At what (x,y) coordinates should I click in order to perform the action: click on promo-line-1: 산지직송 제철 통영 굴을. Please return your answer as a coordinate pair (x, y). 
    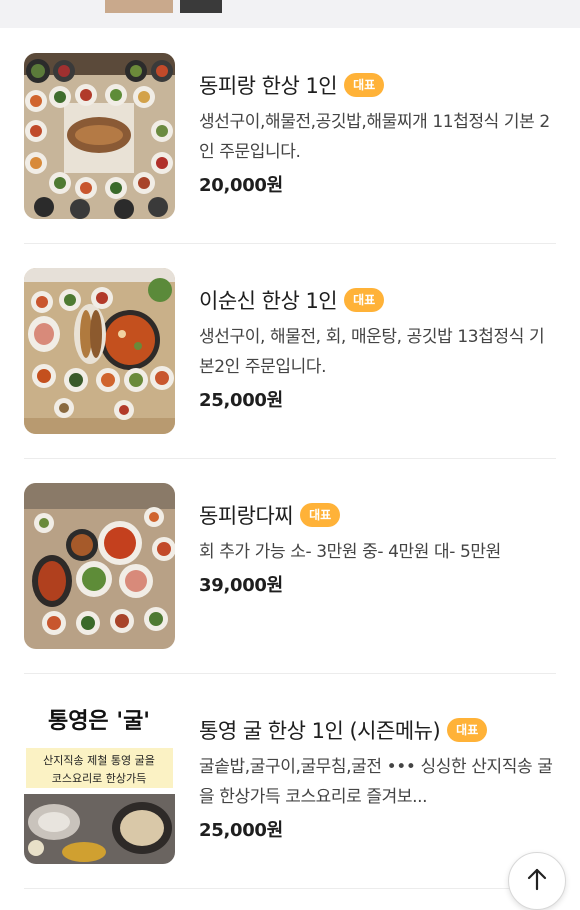
    Looking at the image, I should click on (99, 760).